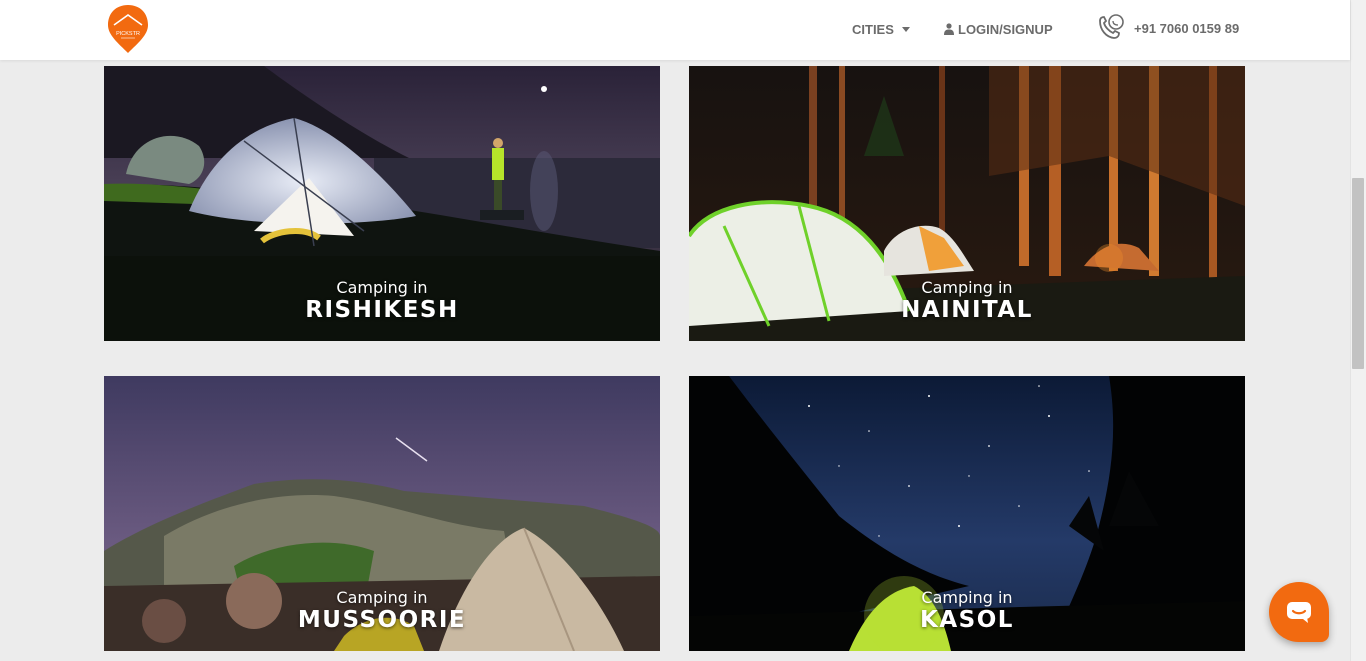 The height and width of the screenshot is (661, 1366). I want to click on card-caption: Camping in KASOL, so click(967, 611).